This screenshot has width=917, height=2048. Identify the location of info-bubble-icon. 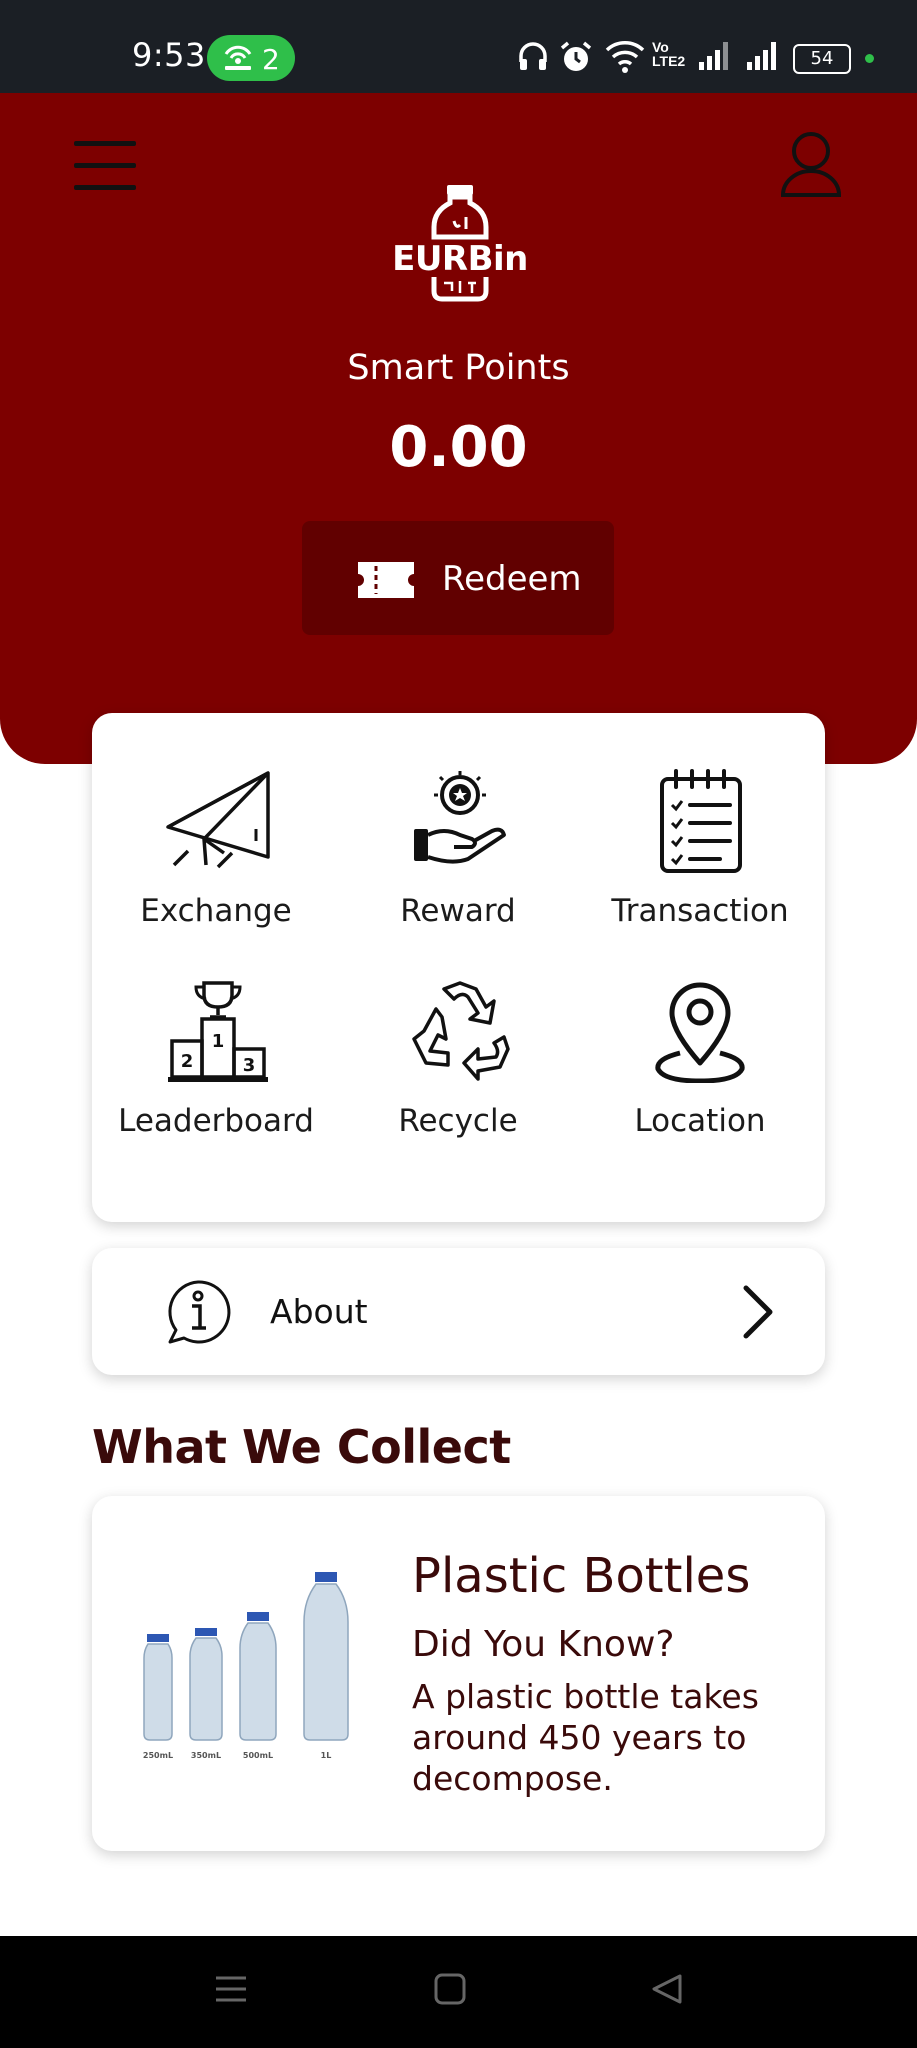
(199, 1312).